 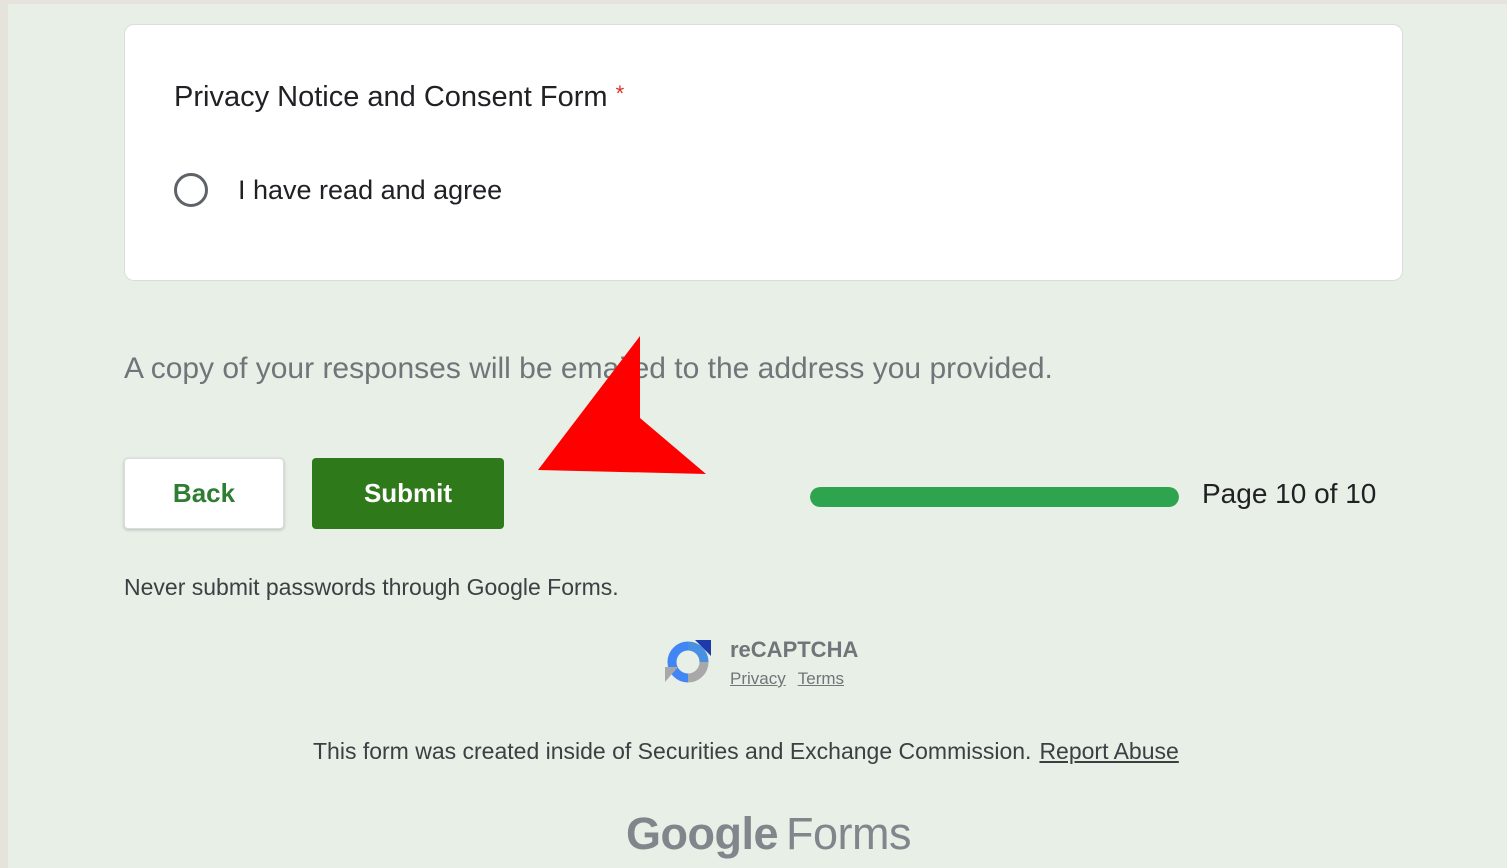 I want to click on question-title: Privacy Notice and Consent Form *, so click(x=399, y=97).